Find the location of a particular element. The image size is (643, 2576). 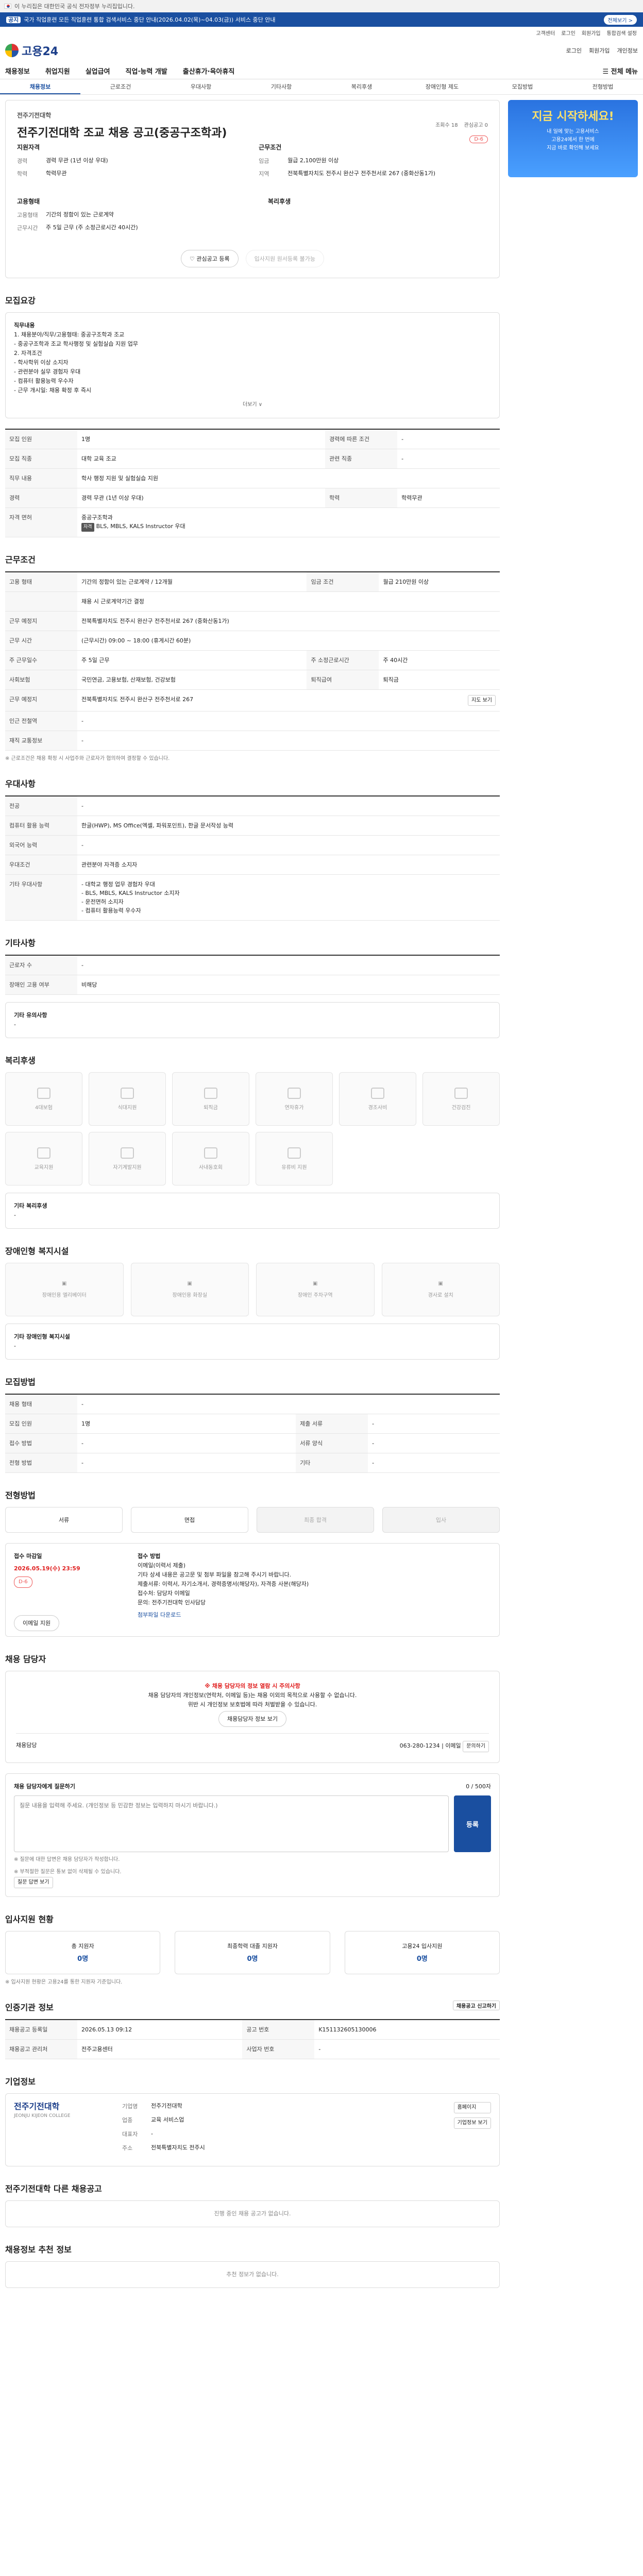

table-row: 접수 방법 - 서류 양식 - is located at coordinates (252, 1443).